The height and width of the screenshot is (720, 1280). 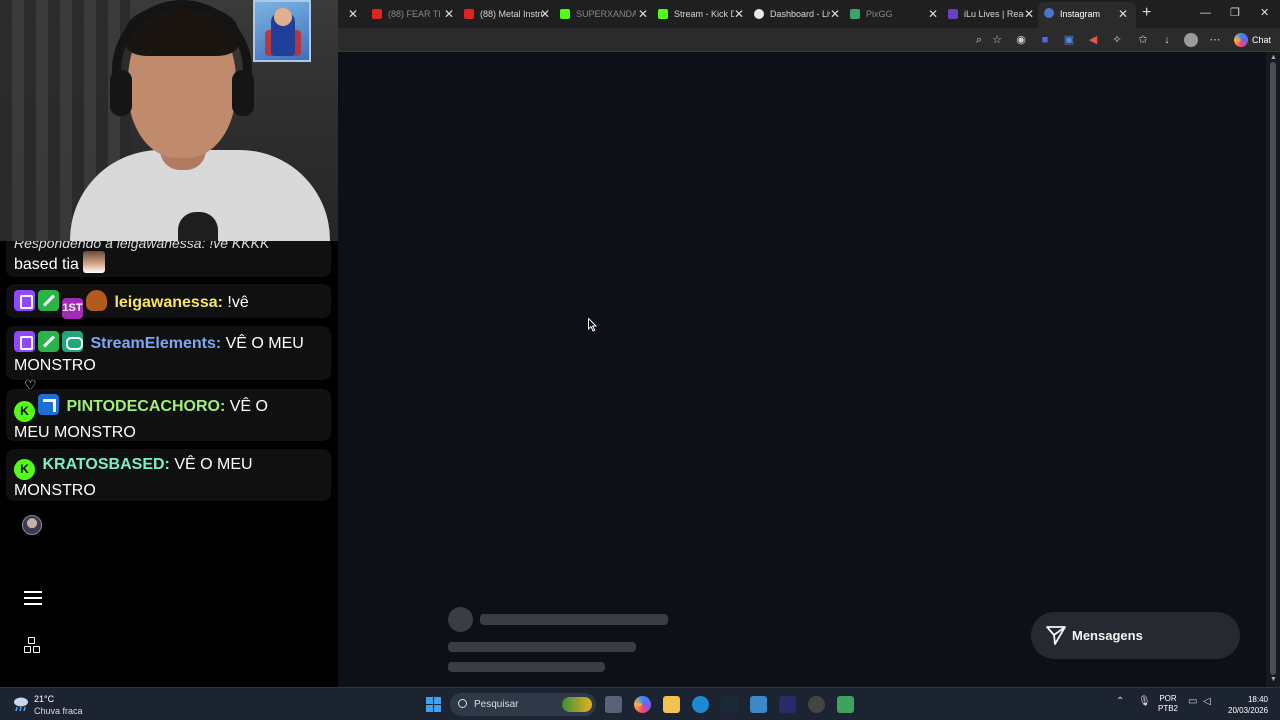 I want to click on pin-badge-icon, so click(x=48, y=404).